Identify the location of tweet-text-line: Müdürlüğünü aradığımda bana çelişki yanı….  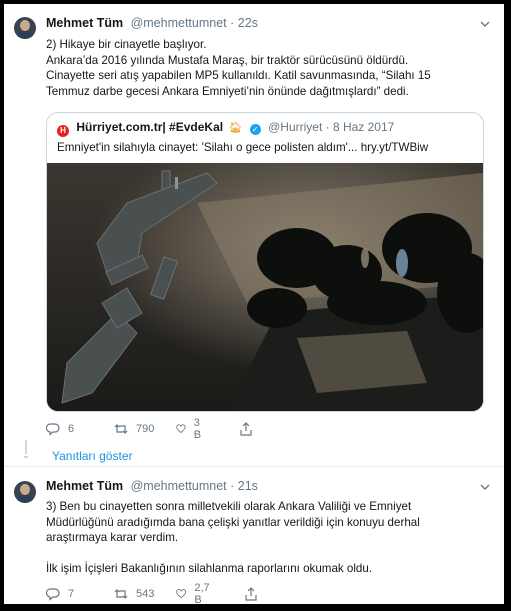
(233, 522).